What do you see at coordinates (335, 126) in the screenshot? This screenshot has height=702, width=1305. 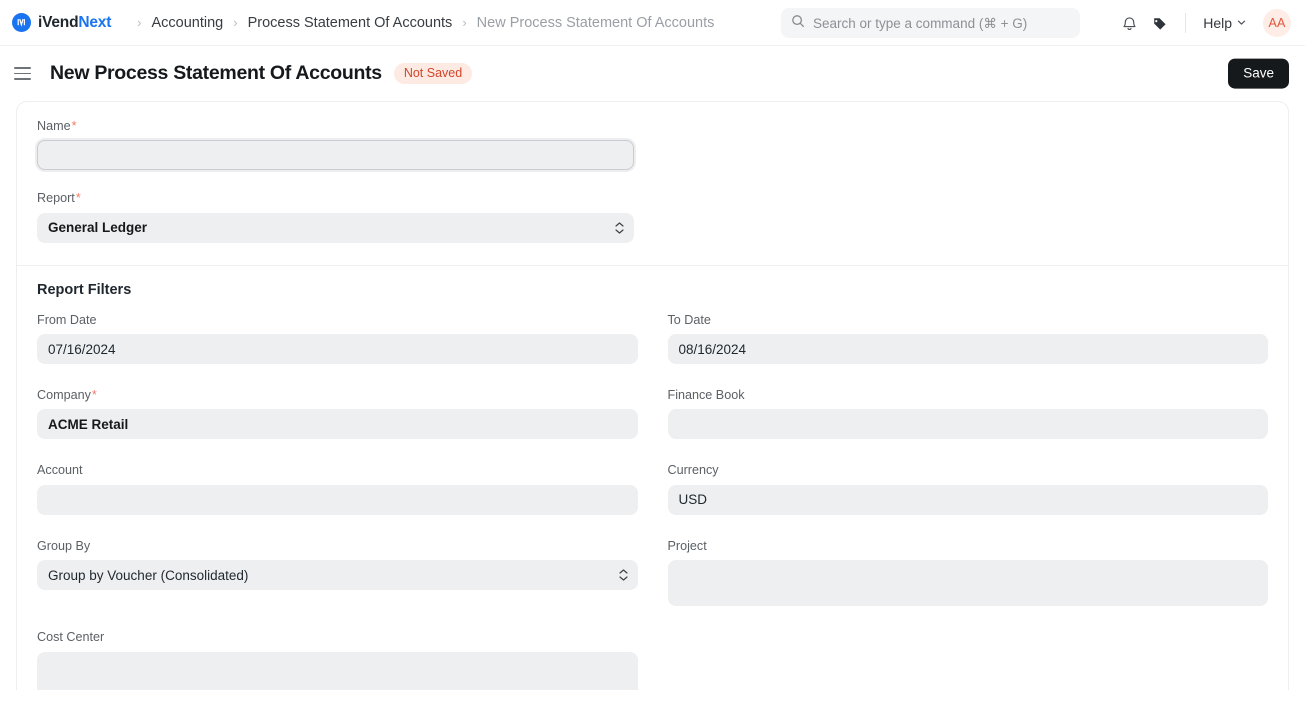 I see `name-label: Name*` at bounding box center [335, 126].